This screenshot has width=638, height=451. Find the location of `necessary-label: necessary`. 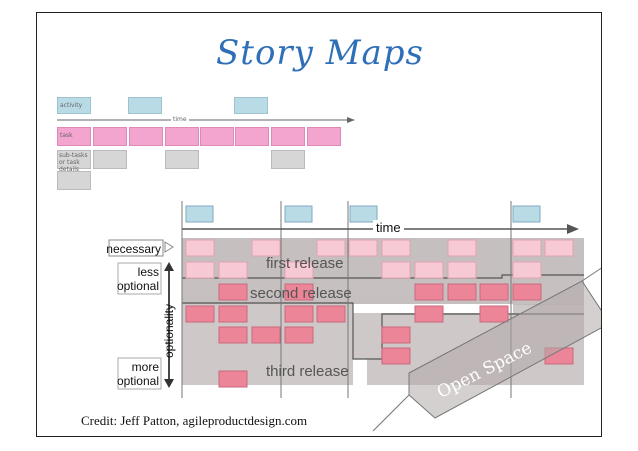

necessary-label: necessary is located at coordinates (133, 249).